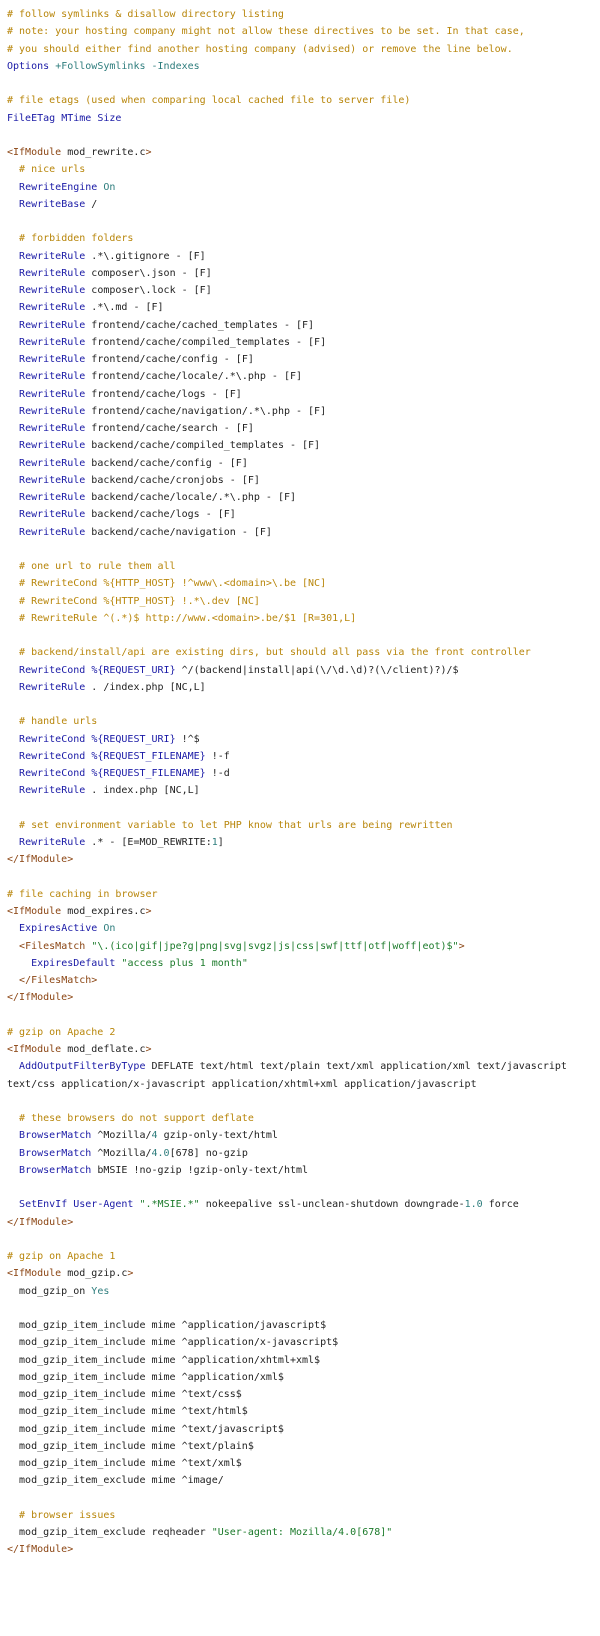 This screenshot has width=600, height=1636. What do you see at coordinates (299, 601) in the screenshot?
I see `code-line: # RewriteCond %{HTTP_HOST} !.*\.dev [NC]` at bounding box center [299, 601].